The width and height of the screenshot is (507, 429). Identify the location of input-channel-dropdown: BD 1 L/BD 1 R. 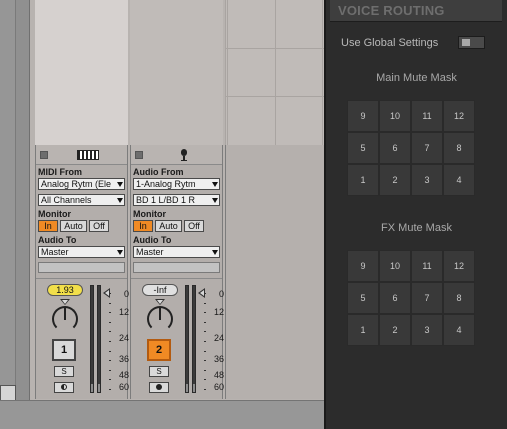
(176, 200).